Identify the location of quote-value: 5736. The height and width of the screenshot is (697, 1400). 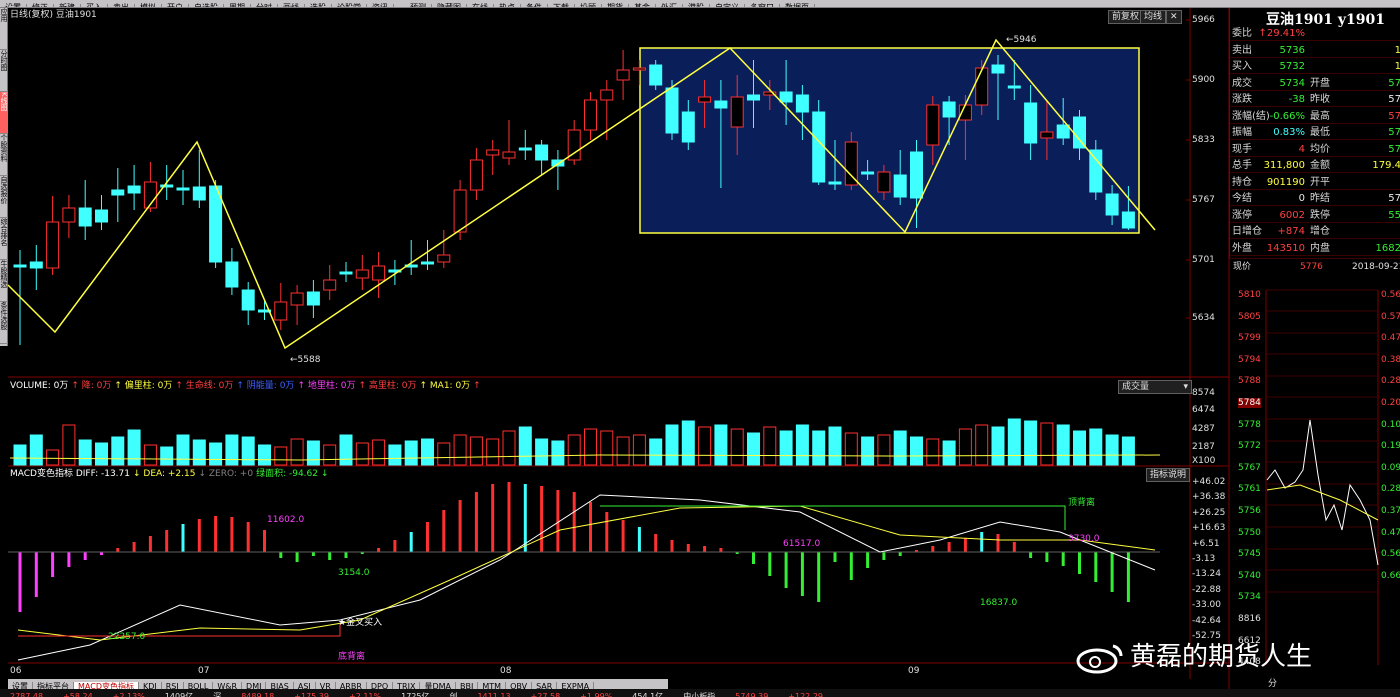
(1292, 50).